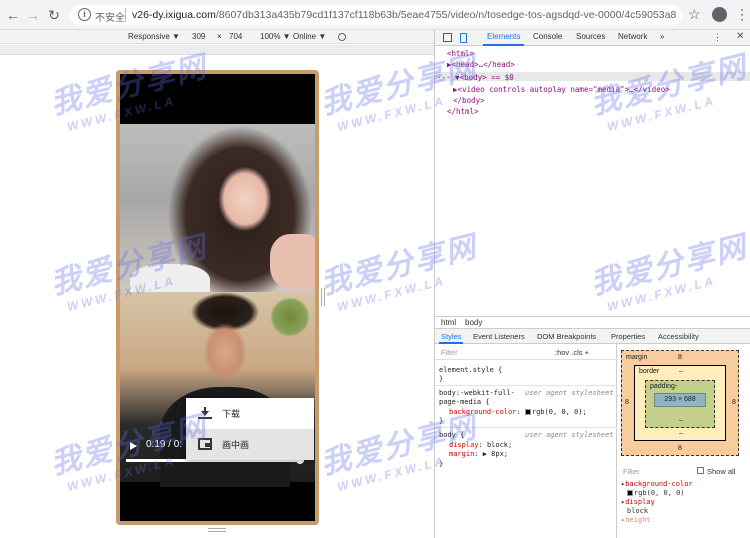  What do you see at coordinates (231, 414) in the screenshot?
I see `menu-item-label: 下载` at bounding box center [231, 414].